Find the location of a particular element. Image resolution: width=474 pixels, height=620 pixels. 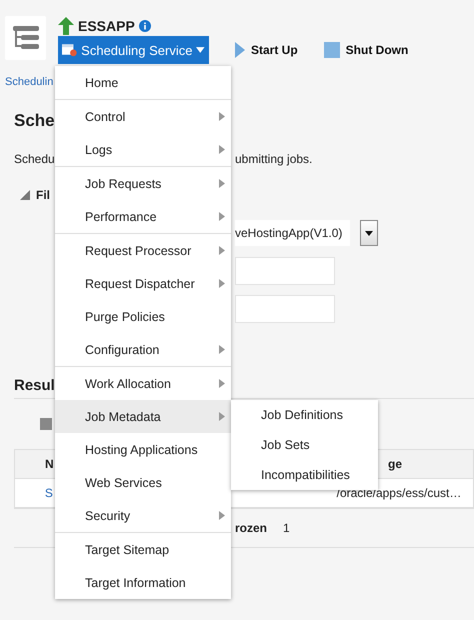

app-title: ESSAPP is located at coordinates (106, 26).